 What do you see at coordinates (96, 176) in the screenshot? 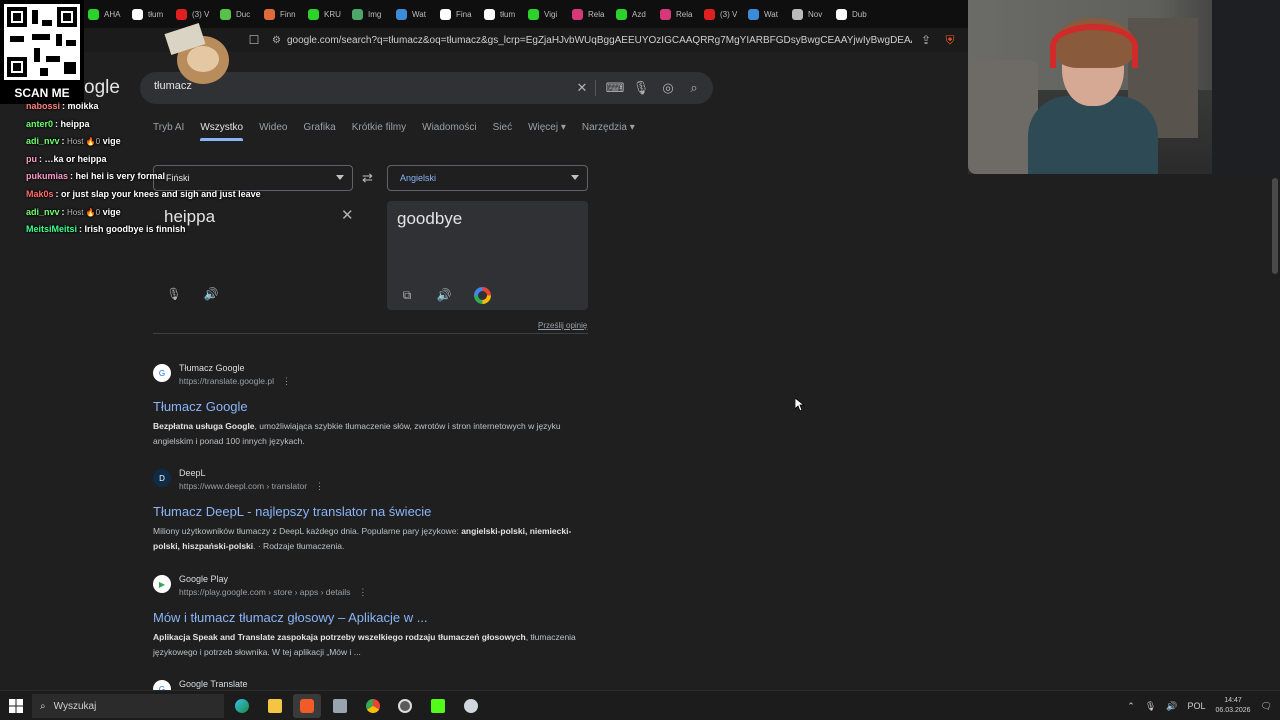
I see `chat-message: pukumias: hei hei is very formal` at bounding box center [96, 176].